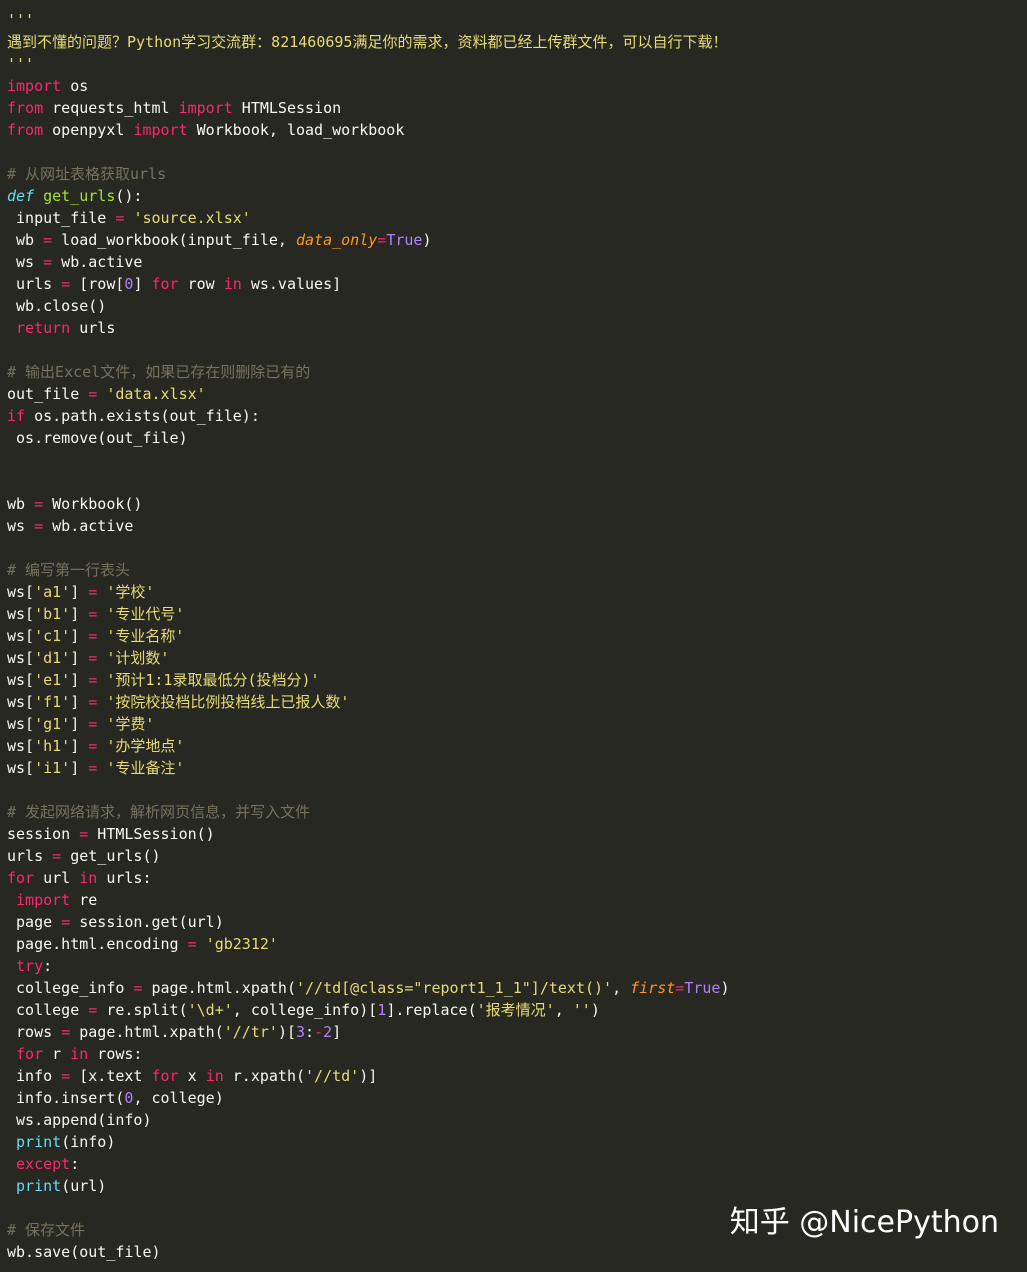 The height and width of the screenshot is (1272, 1027). I want to click on code-token-string: 'b1', so click(52, 614).